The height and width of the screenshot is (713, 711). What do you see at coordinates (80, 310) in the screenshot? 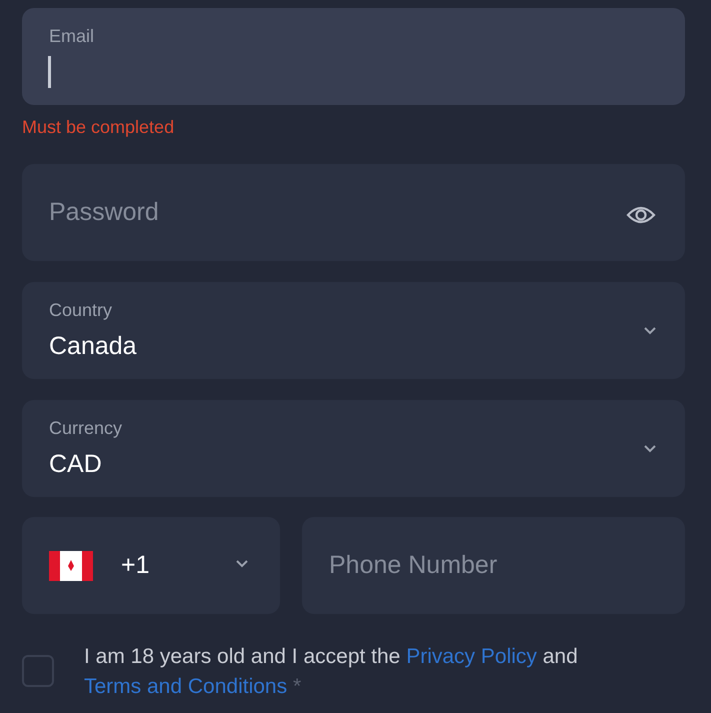
I see `field-label: Country` at bounding box center [80, 310].